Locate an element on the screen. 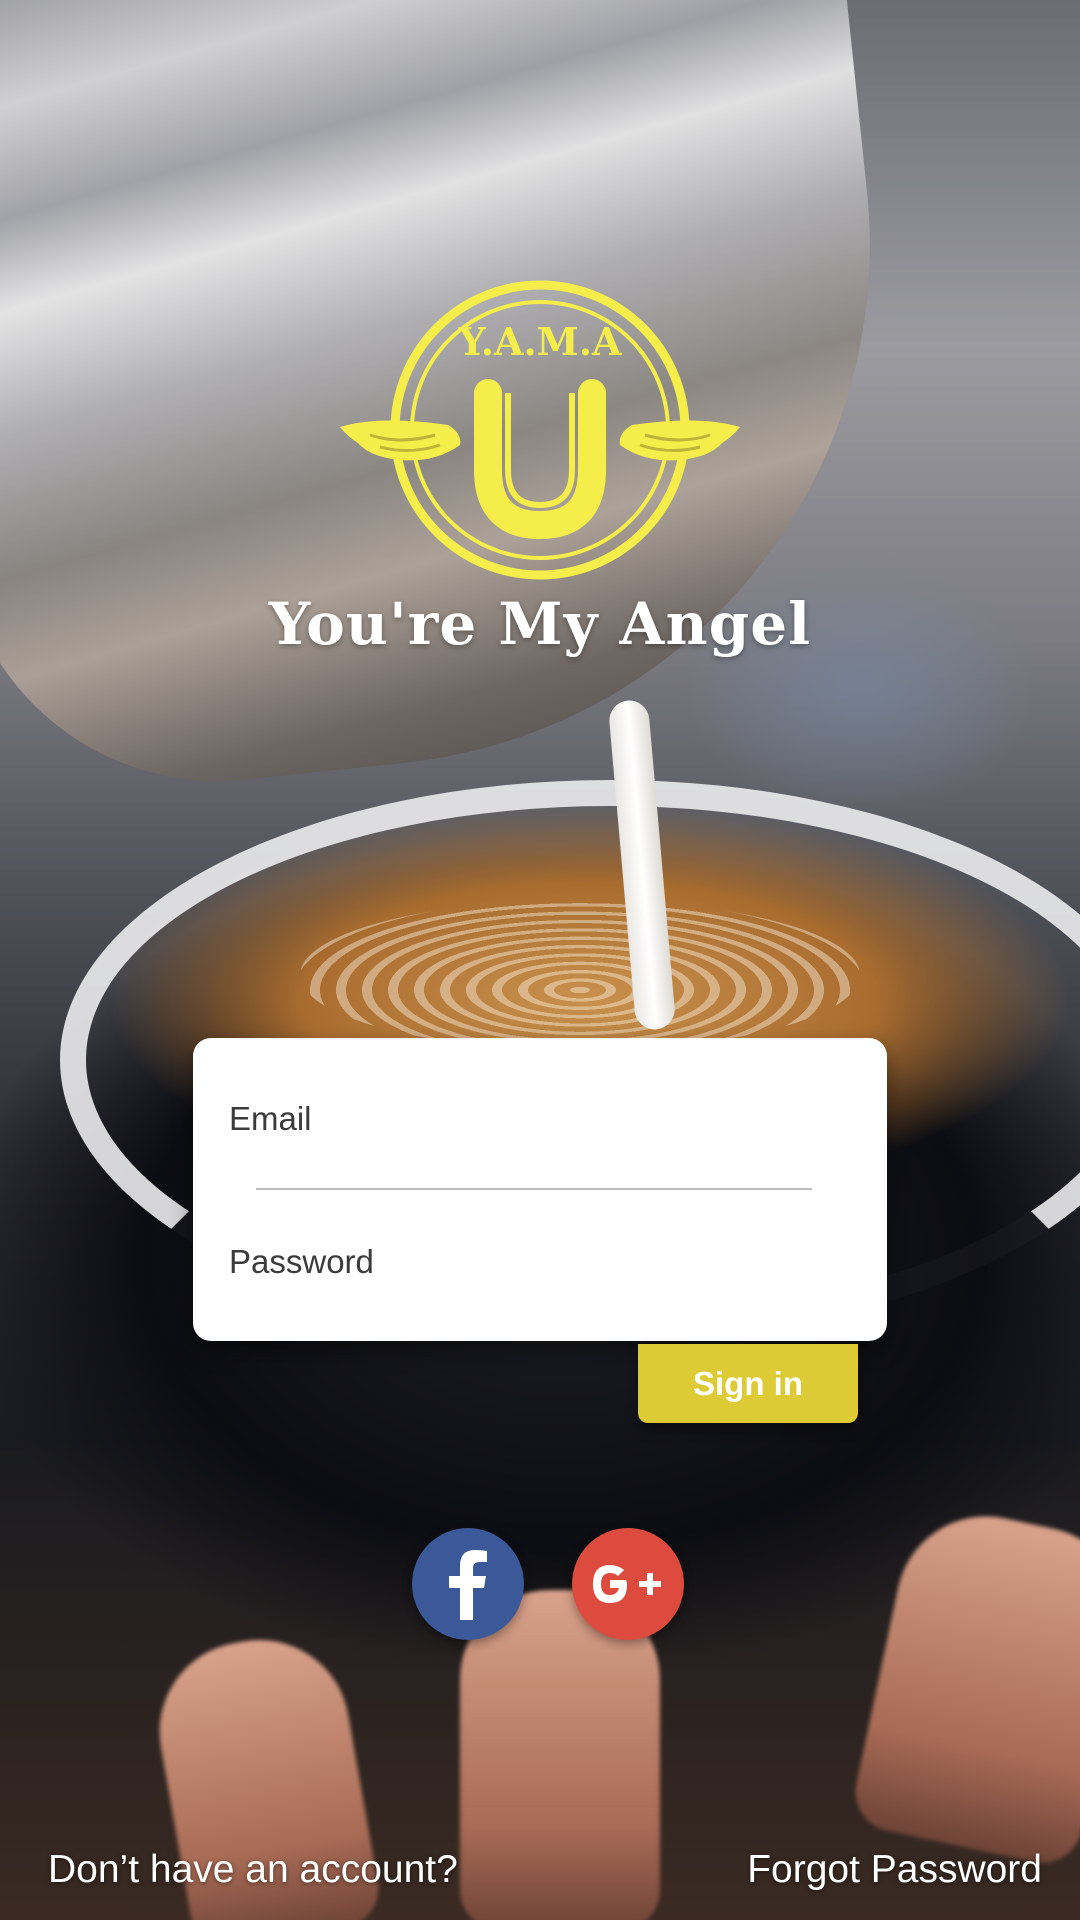  forgot-password-link: Forgot Password is located at coordinates (894, 1870).